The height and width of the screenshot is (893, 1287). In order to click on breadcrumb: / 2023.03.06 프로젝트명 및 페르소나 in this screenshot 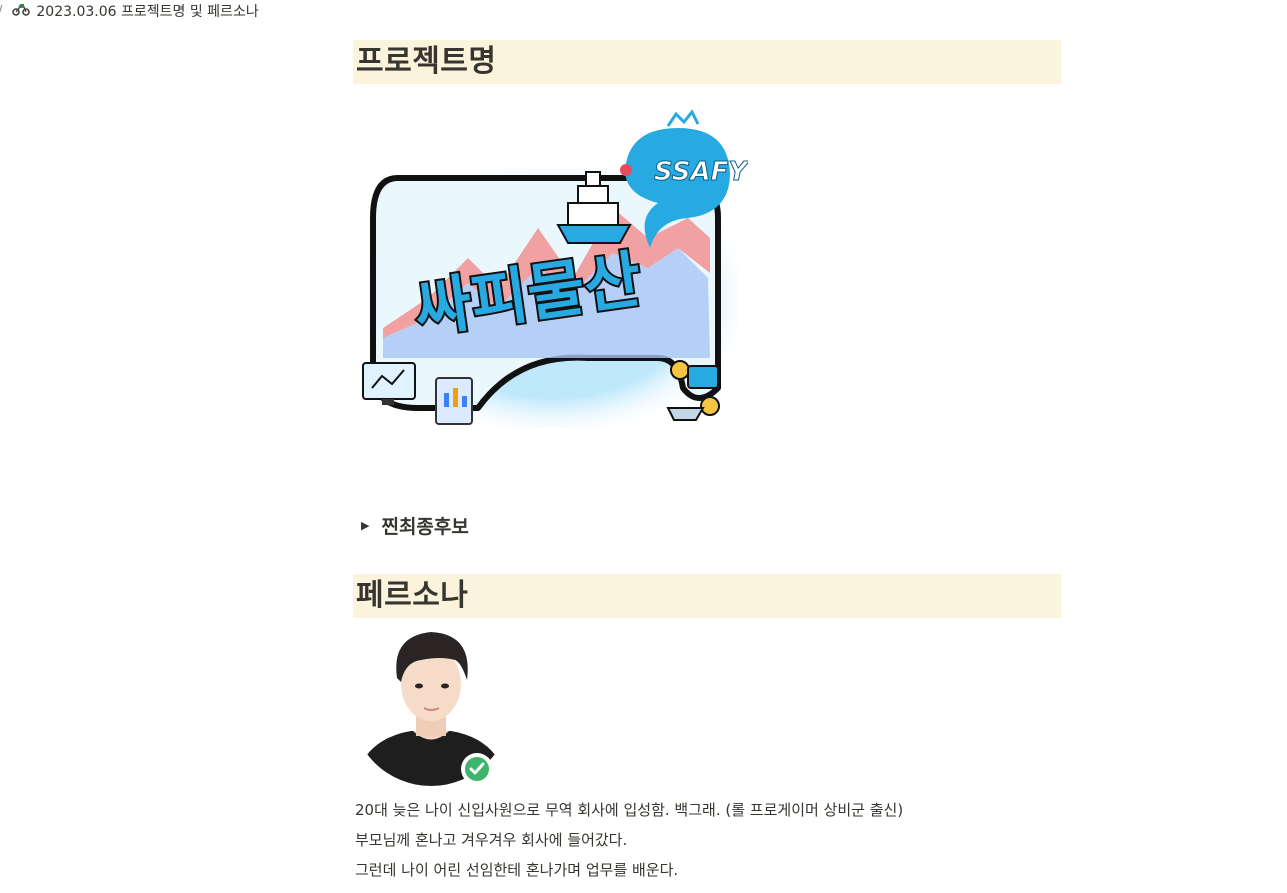, I will do `click(129, 17)`.